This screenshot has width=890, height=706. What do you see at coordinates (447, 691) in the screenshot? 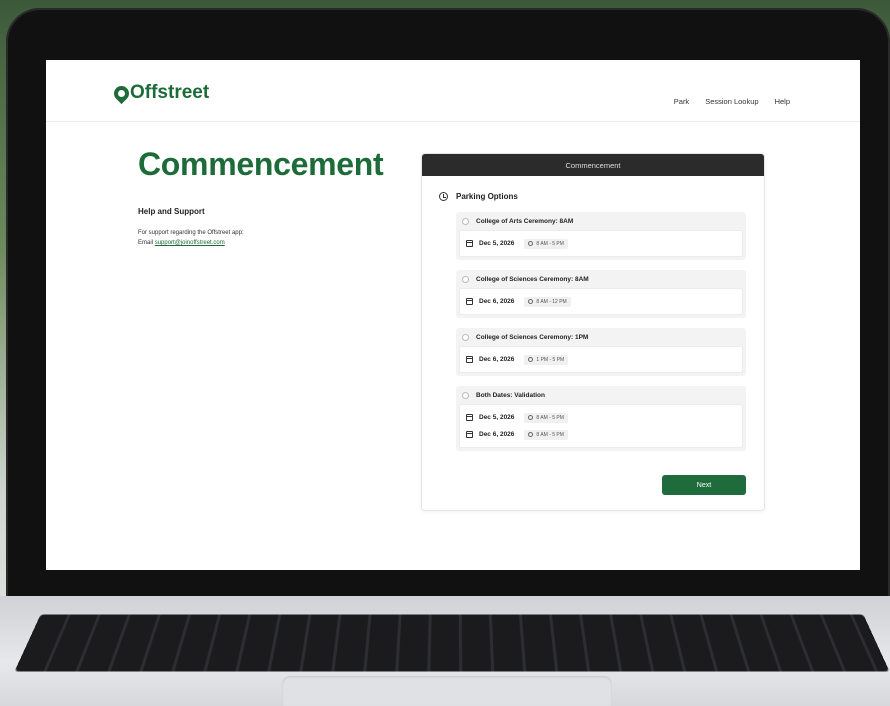
I see `trackpad` at bounding box center [447, 691].